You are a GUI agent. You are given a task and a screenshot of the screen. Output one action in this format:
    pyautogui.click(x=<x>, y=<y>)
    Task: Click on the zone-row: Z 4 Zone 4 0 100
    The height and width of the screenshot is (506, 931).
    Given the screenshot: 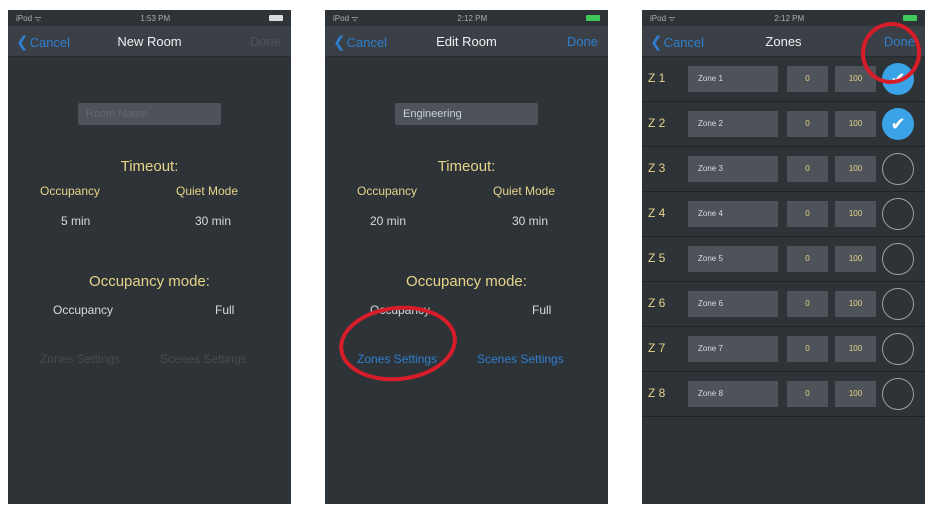 What is the action you would take?
    pyautogui.click(x=783, y=214)
    